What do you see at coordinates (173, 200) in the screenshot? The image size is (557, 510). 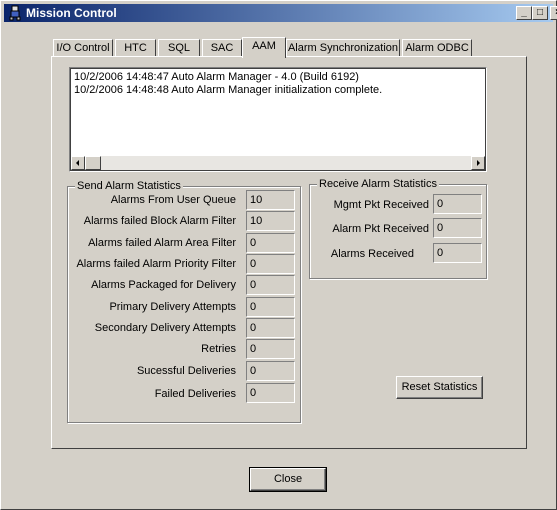 I see `stat-label: Alarms From User Queue` at bounding box center [173, 200].